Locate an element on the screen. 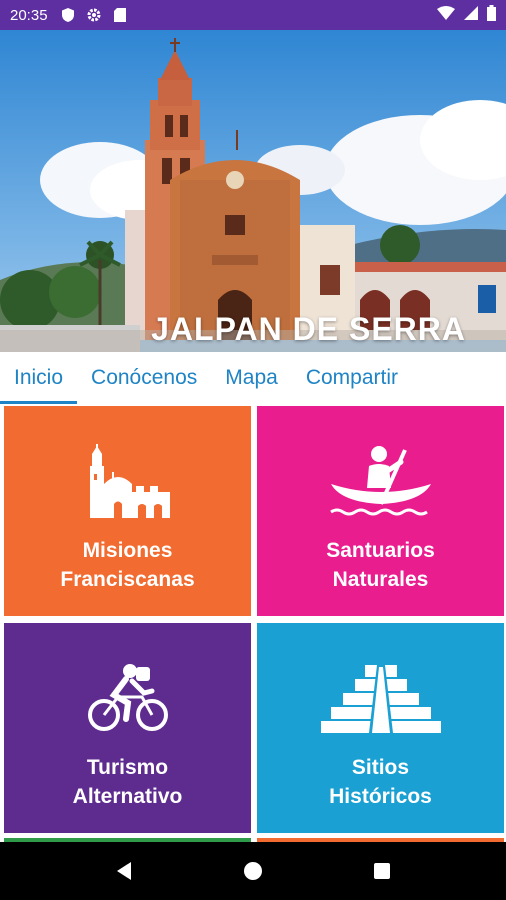 The height and width of the screenshot is (900, 506). wifi-icon is located at coordinates (446, 15).